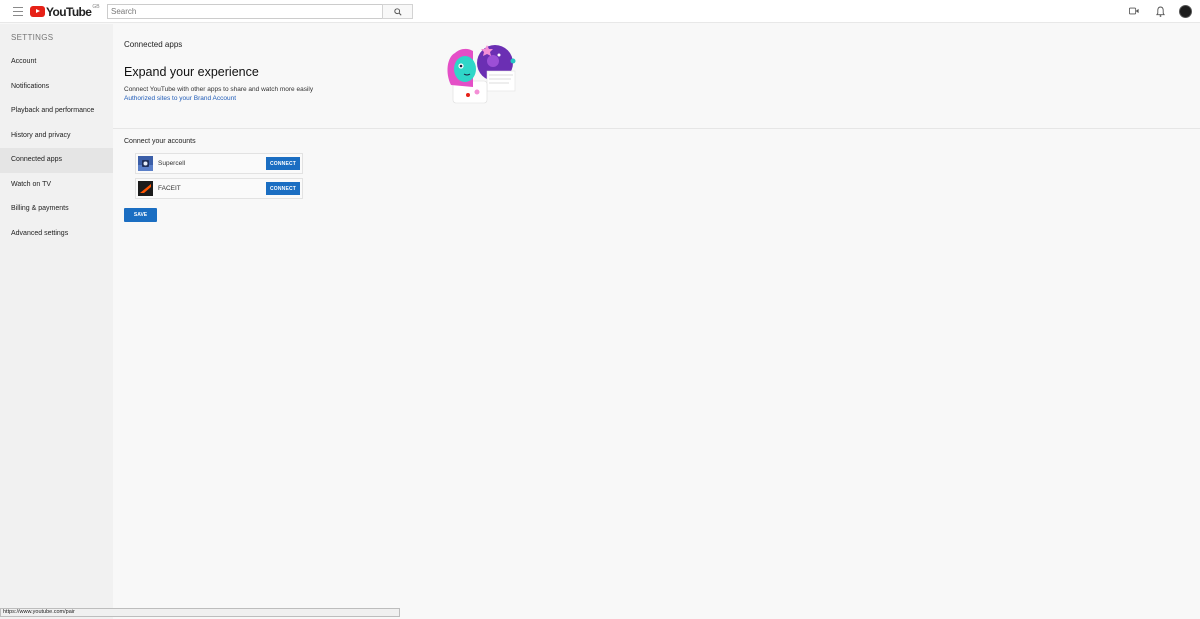 Image resolution: width=1200 pixels, height=619 pixels. What do you see at coordinates (96, 7) in the screenshot?
I see `logo-region: GB` at bounding box center [96, 7].